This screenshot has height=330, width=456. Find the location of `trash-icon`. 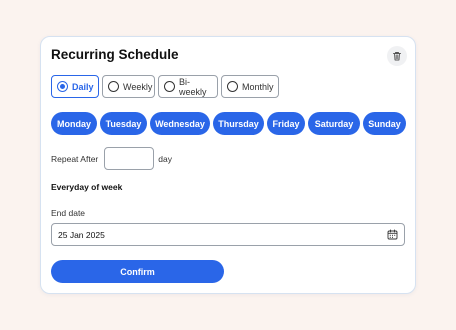

trash-icon is located at coordinates (397, 56).